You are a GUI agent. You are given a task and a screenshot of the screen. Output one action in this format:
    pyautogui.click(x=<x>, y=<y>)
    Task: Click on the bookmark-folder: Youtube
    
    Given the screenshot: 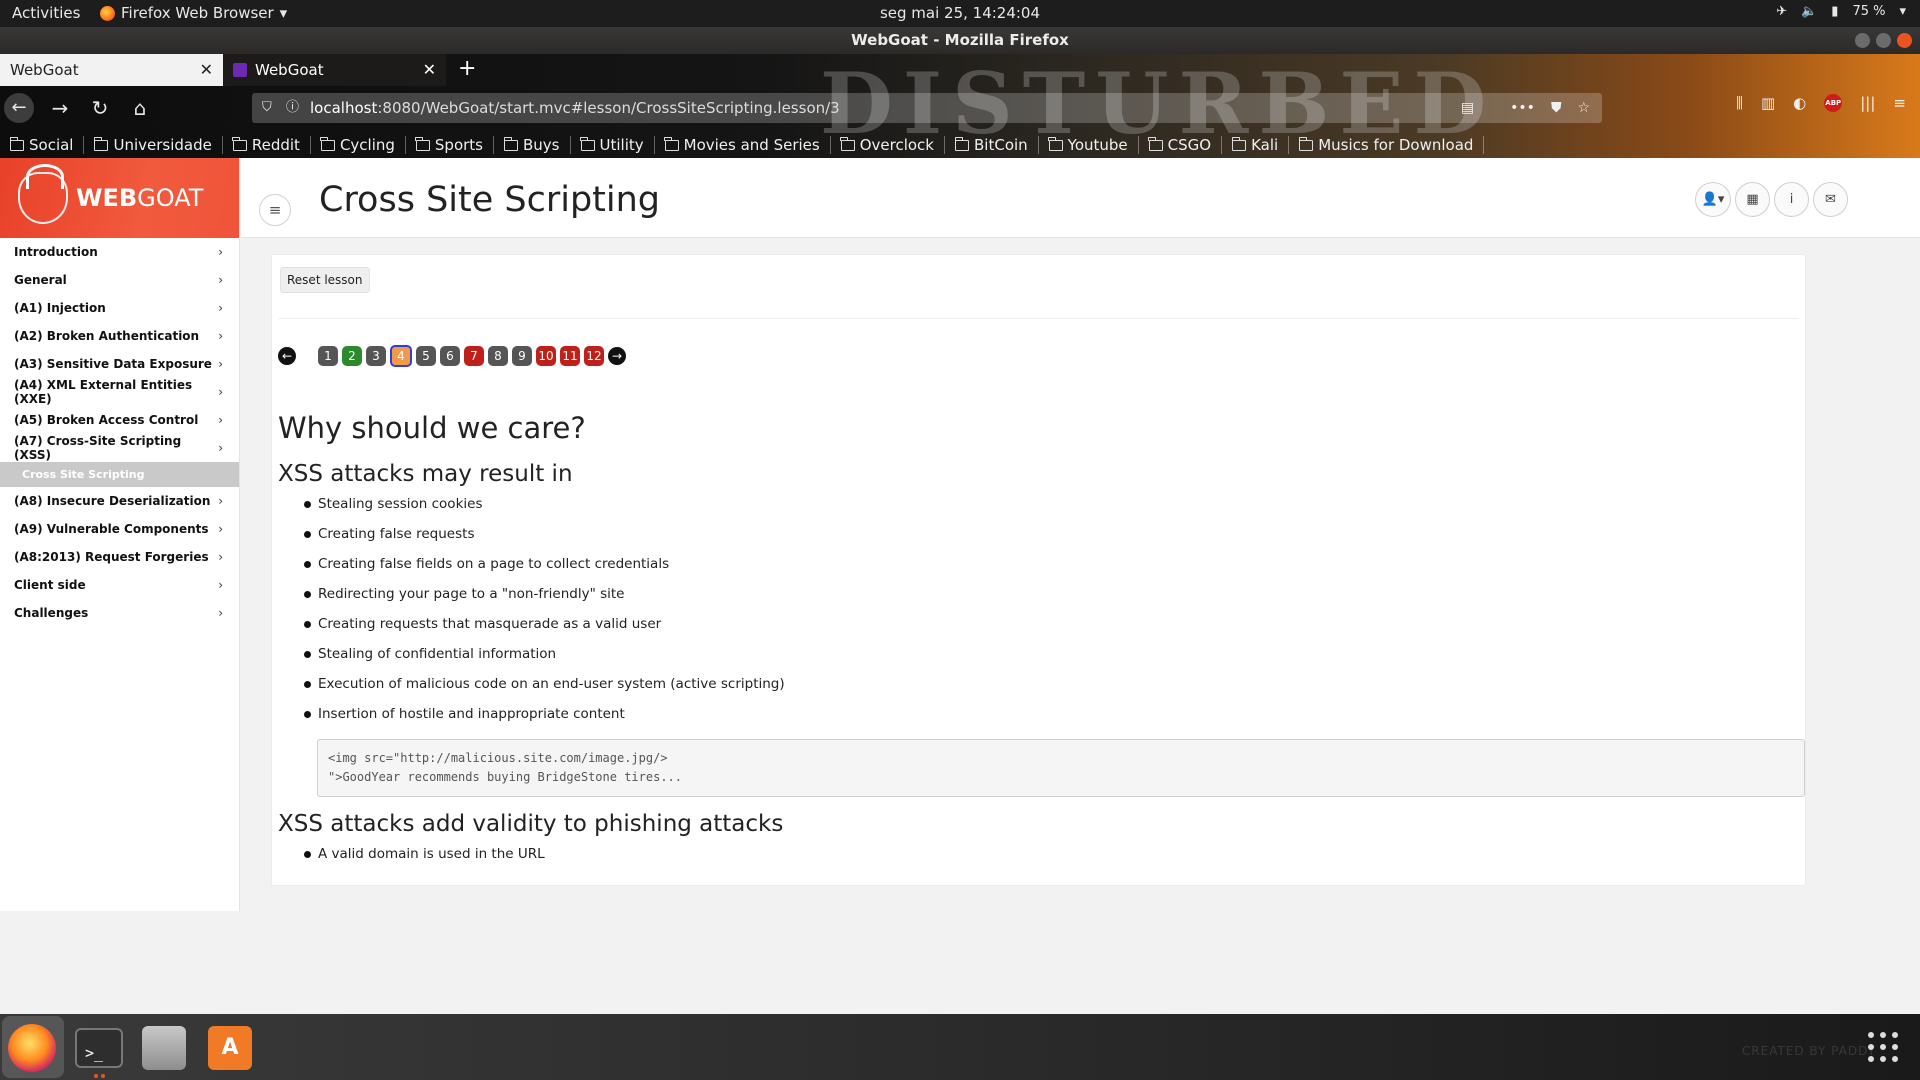 What is the action you would take?
    pyautogui.click(x=1093, y=145)
    